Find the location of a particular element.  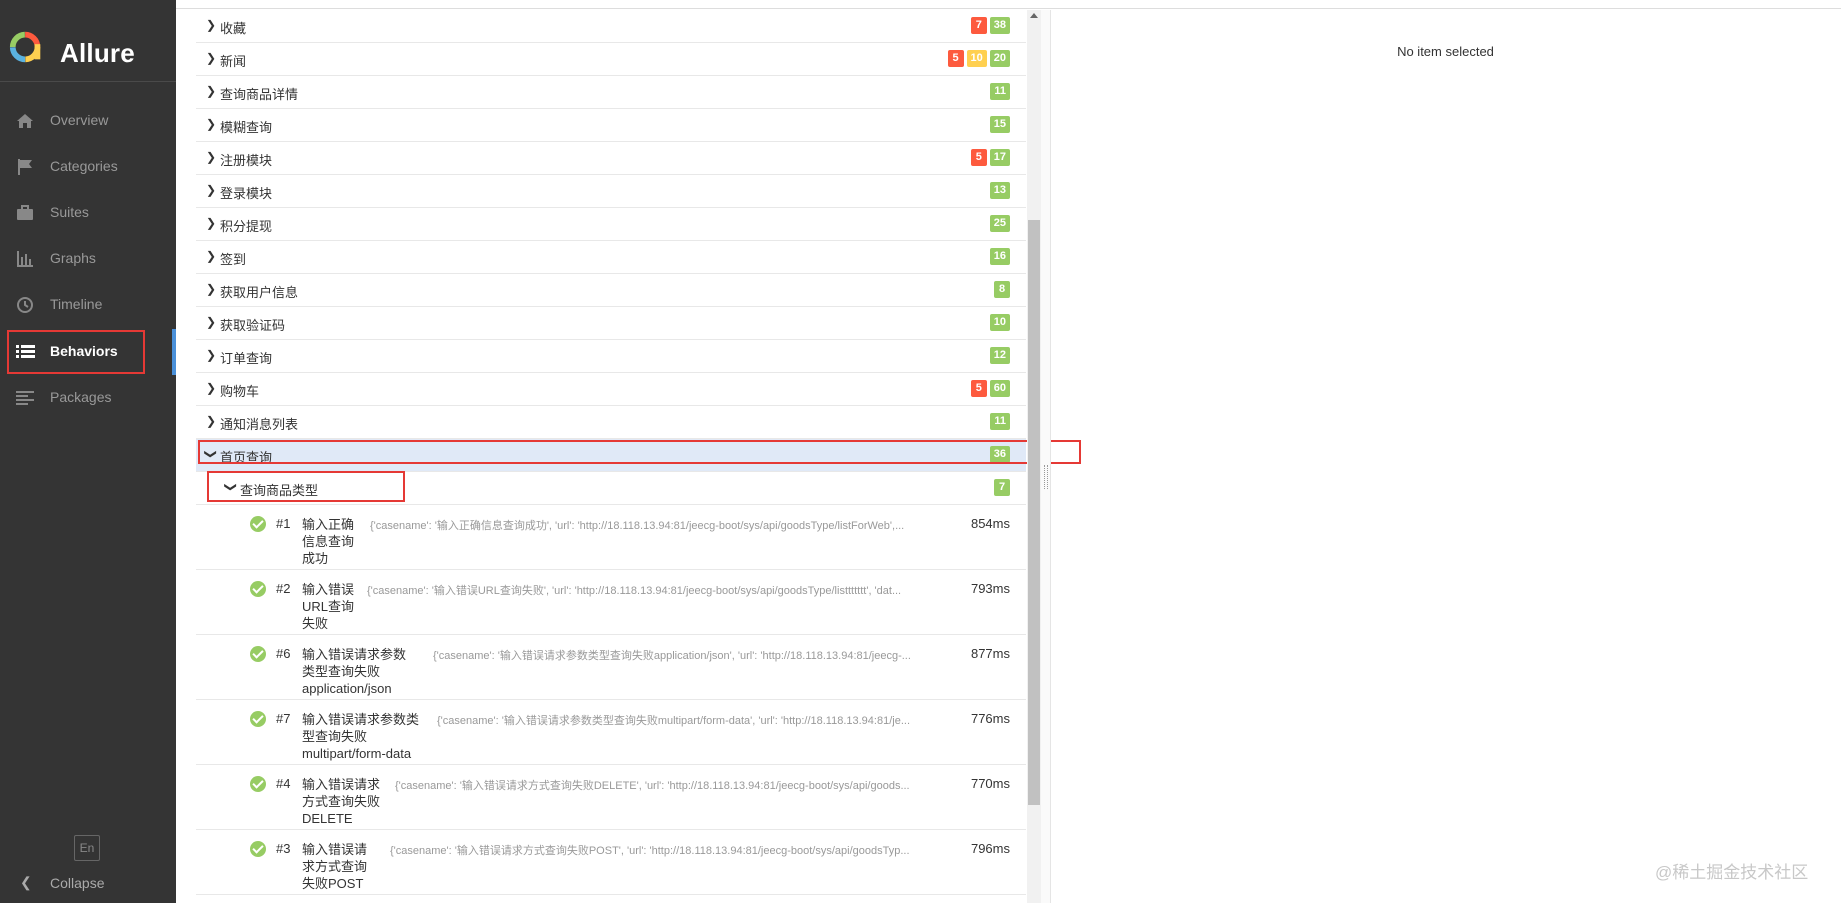

passed-badge: 15 is located at coordinates (999, 124).